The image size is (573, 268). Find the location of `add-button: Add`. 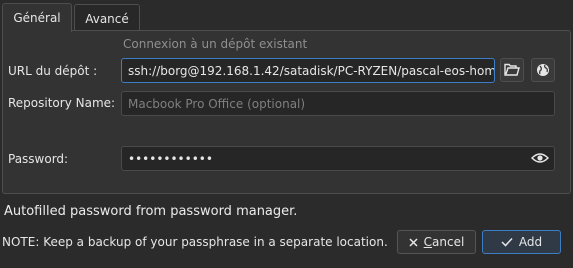

add-button: Add is located at coordinates (521, 242).